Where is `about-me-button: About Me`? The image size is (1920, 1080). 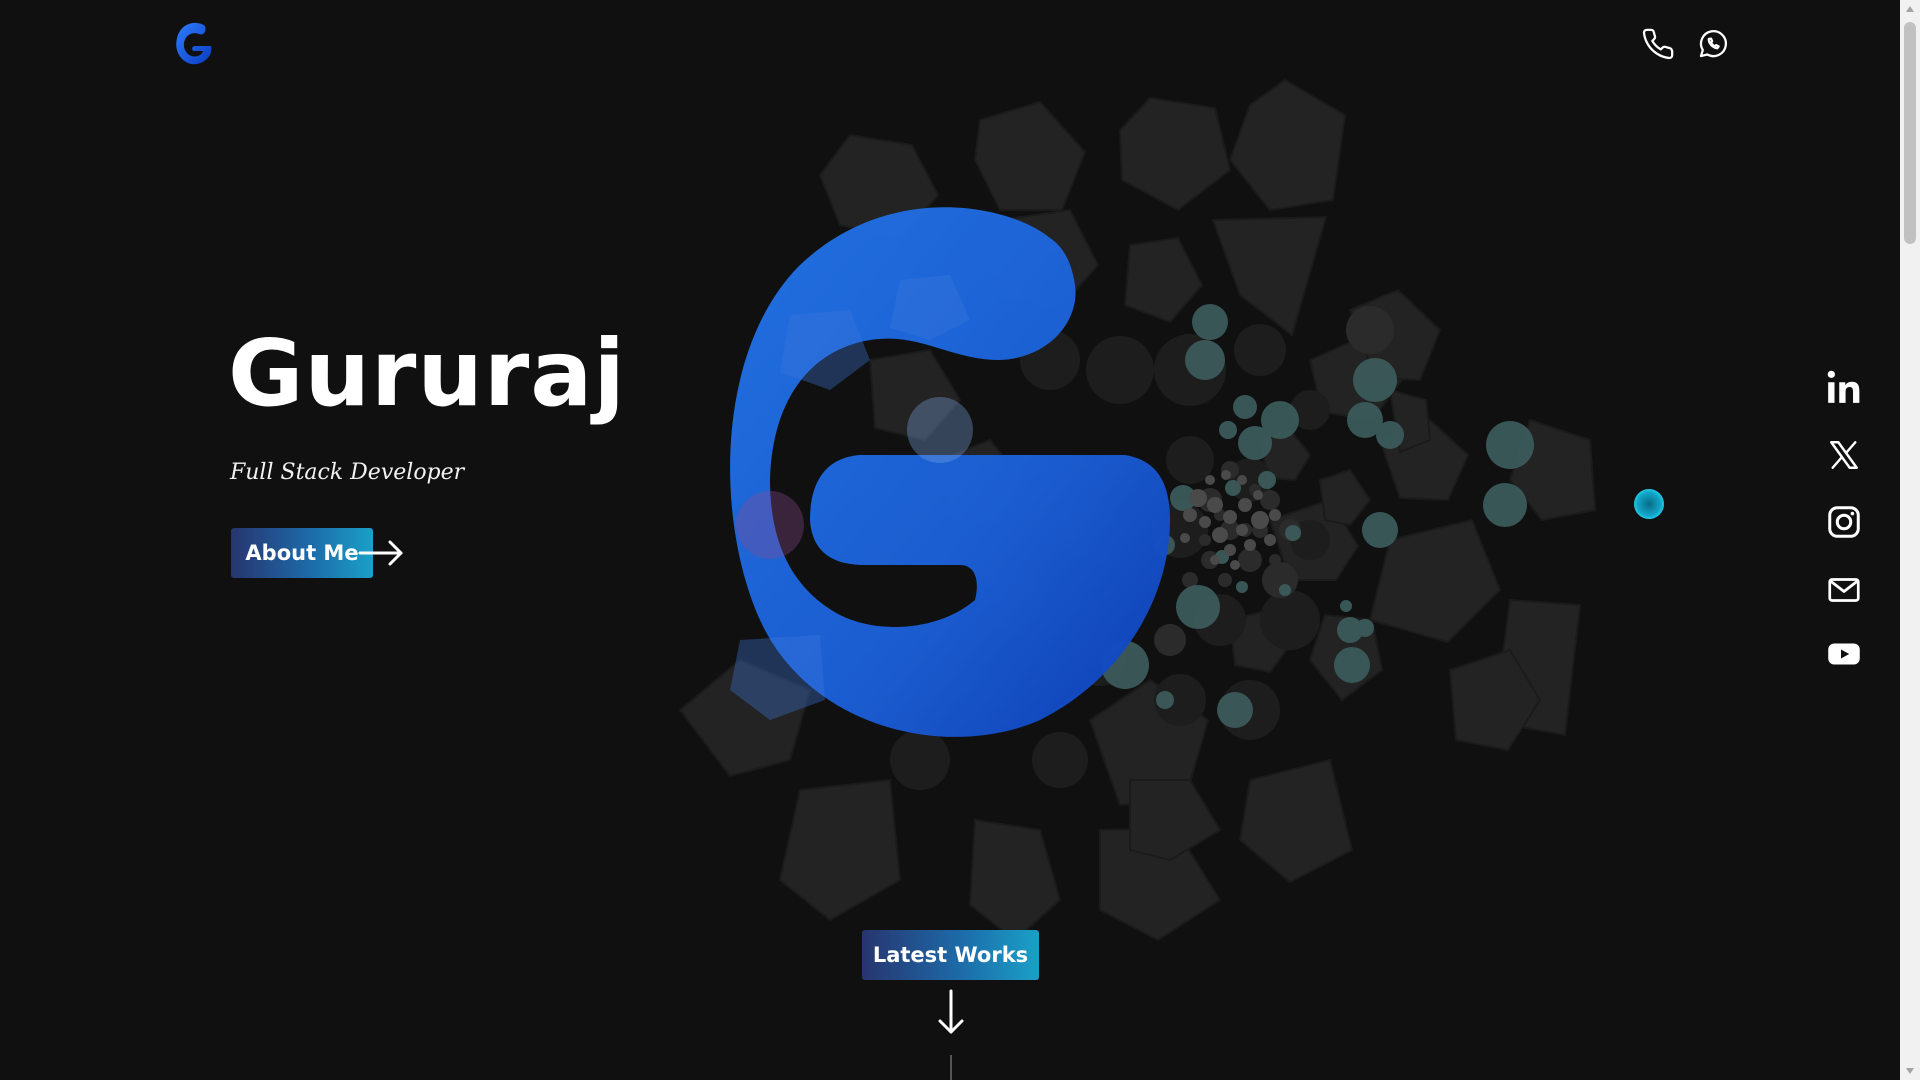
about-me-button: About Me is located at coordinates (302, 553).